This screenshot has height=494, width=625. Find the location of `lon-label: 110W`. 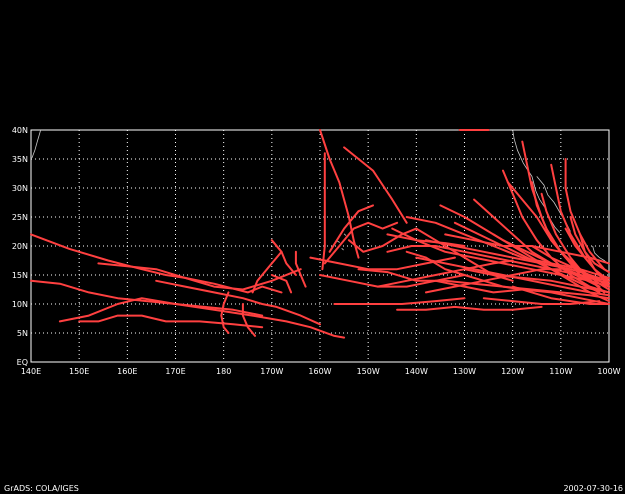

lon-label: 110W is located at coordinates (560, 371).